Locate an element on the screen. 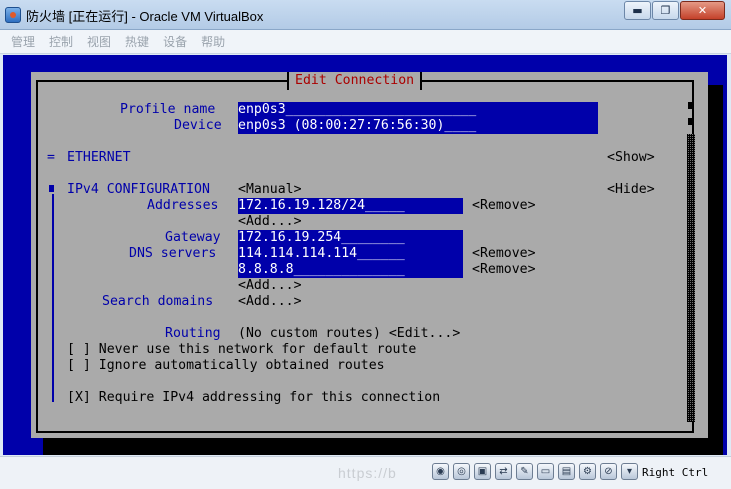  disk-icon: ◉ is located at coordinates (440, 471).